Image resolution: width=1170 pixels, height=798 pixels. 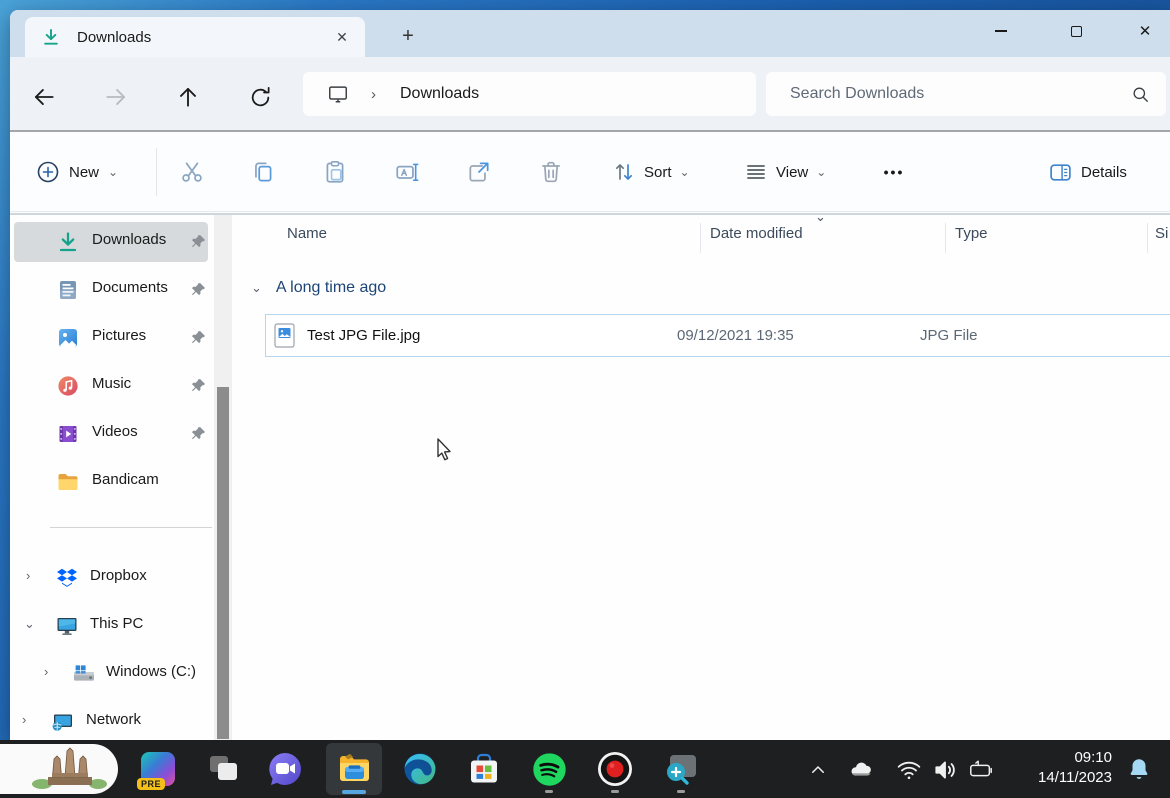 What do you see at coordinates (68, 290) in the screenshot?
I see `documents-icon` at bounding box center [68, 290].